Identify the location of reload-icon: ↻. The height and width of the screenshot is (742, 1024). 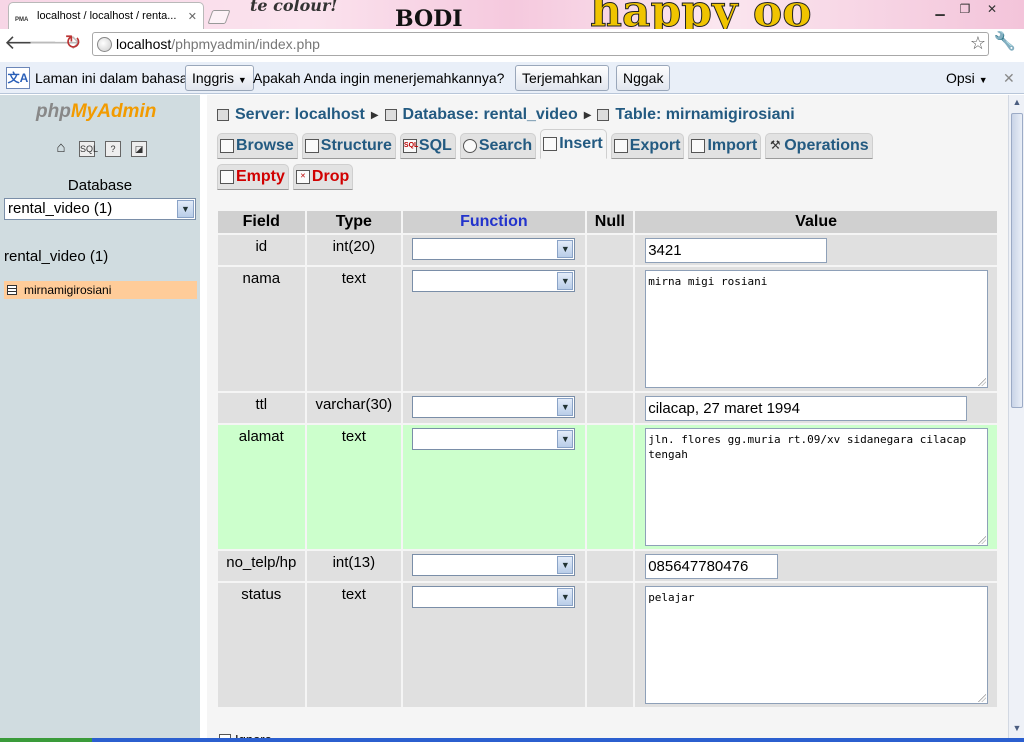
(73, 44).